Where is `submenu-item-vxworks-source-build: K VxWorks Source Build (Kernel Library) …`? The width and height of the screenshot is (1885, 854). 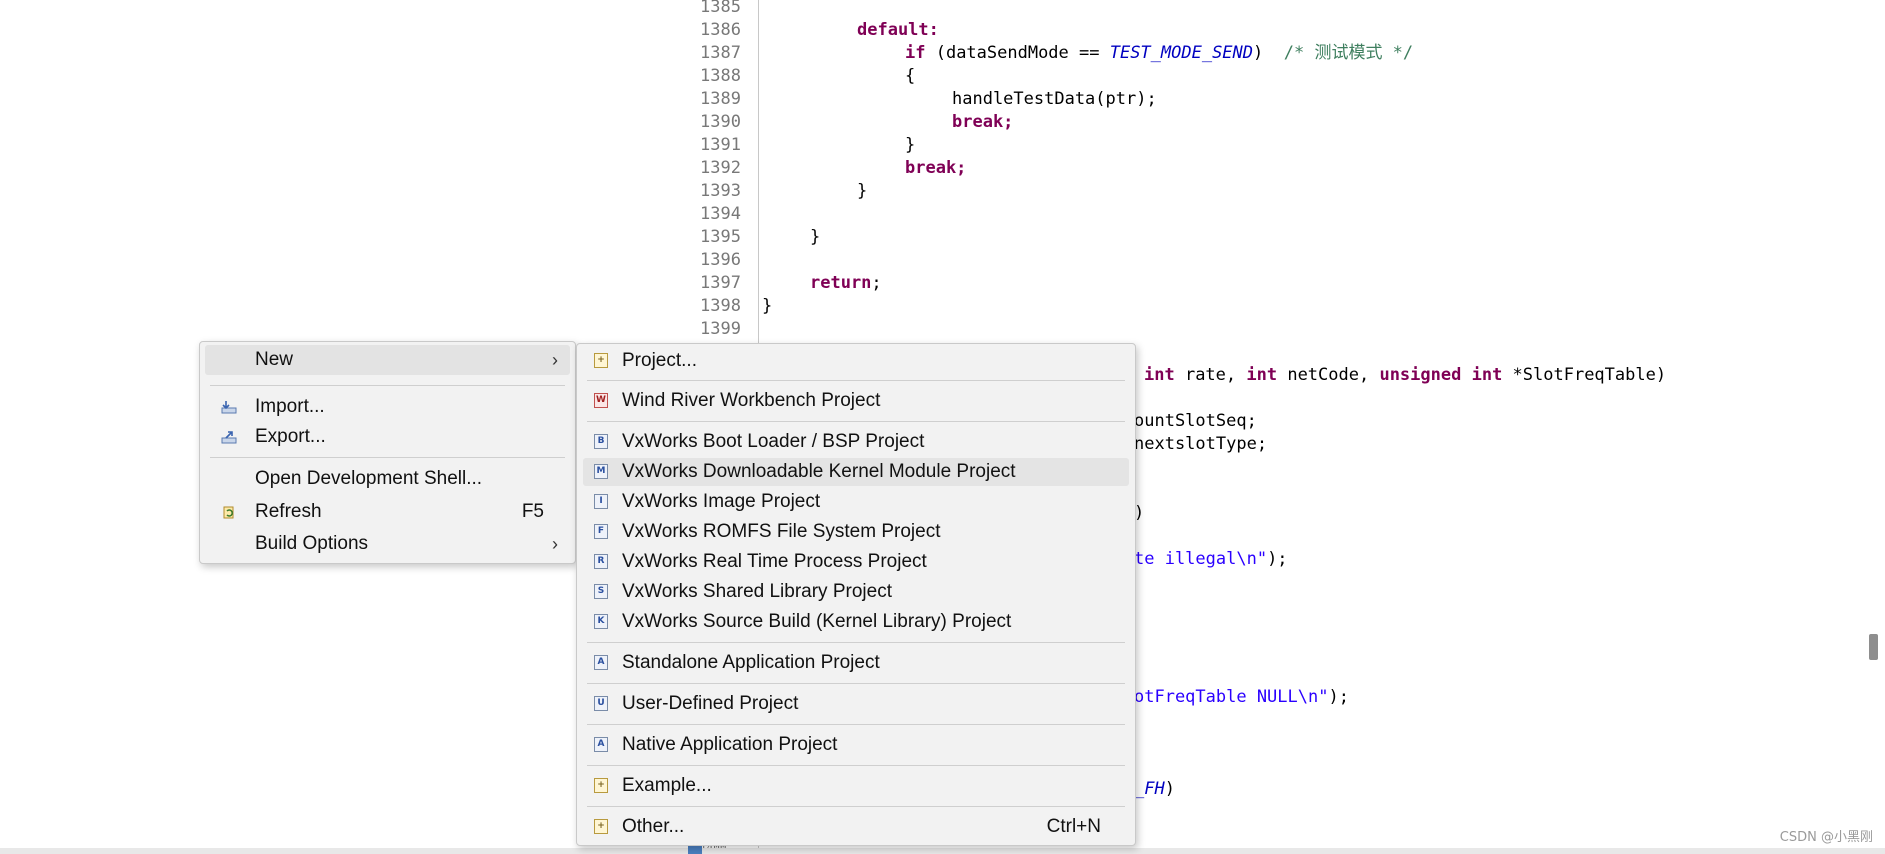
submenu-item-vxworks-source-build: K VxWorks Source Build (Kernel Library) … is located at coordinates (856, 622).